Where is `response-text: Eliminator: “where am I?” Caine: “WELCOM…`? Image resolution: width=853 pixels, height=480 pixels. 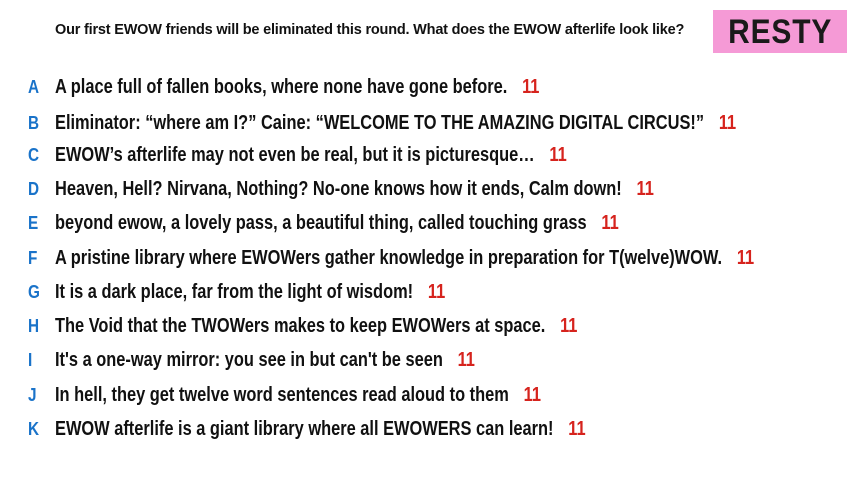
response-text: Eliminator: “where am I?” Caine: “WELCOM… is located at coordinates (380, 122).